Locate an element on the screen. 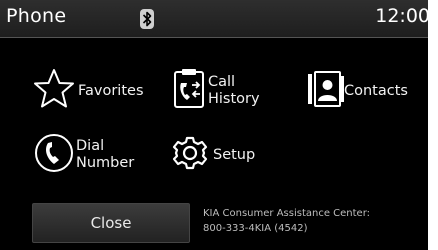 The width and height of the screenshot is (438, 250). status-bar: Phone 12:00 is located at coordinates (215, 19).